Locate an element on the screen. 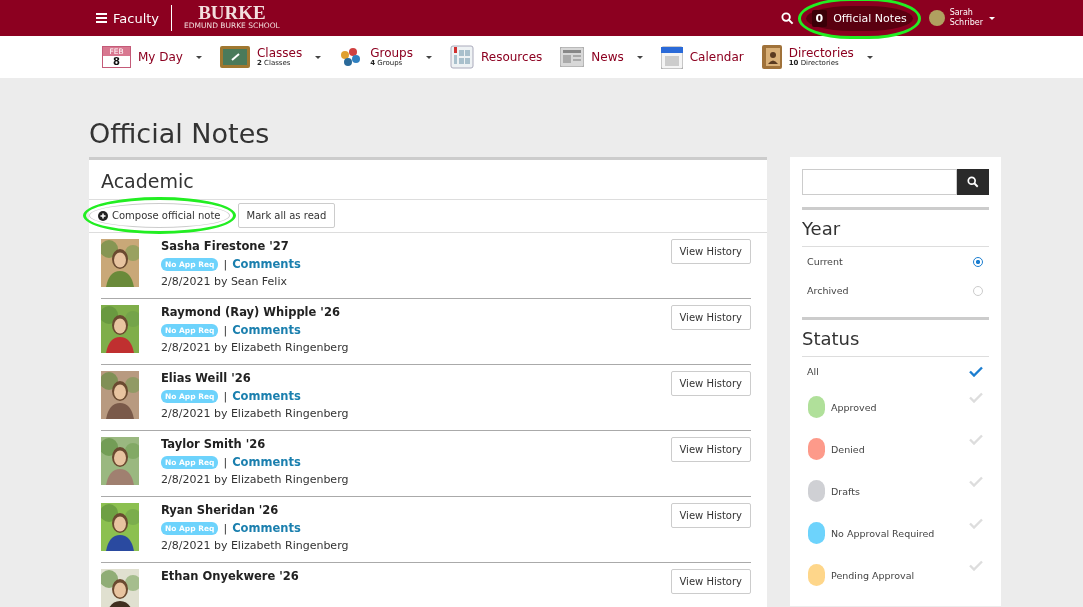 The image size is (1083, 607). plus-icon is located at coordinates (103, 215).